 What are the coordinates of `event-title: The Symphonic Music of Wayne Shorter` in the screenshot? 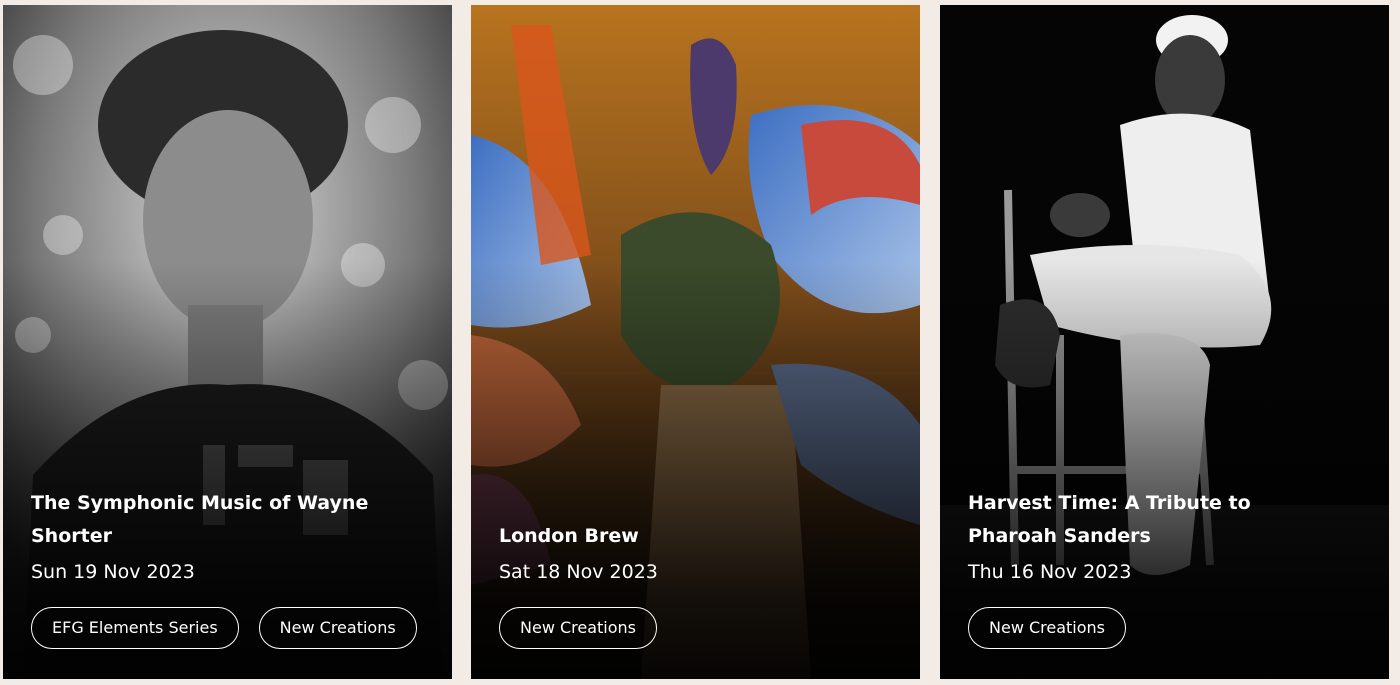 It's located at (201, 520).